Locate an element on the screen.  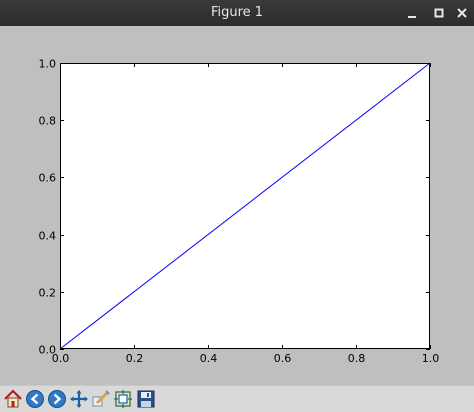
pan-button is located at coordinates (79, 399).